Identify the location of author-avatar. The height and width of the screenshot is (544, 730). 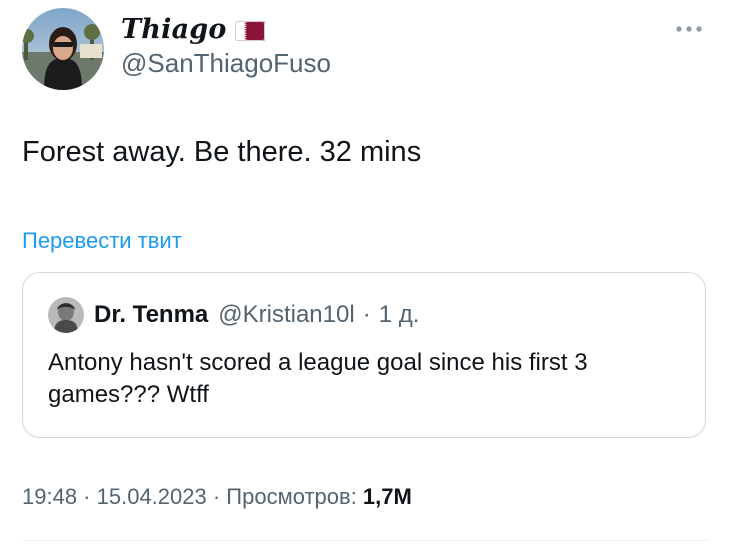
(63, 49).